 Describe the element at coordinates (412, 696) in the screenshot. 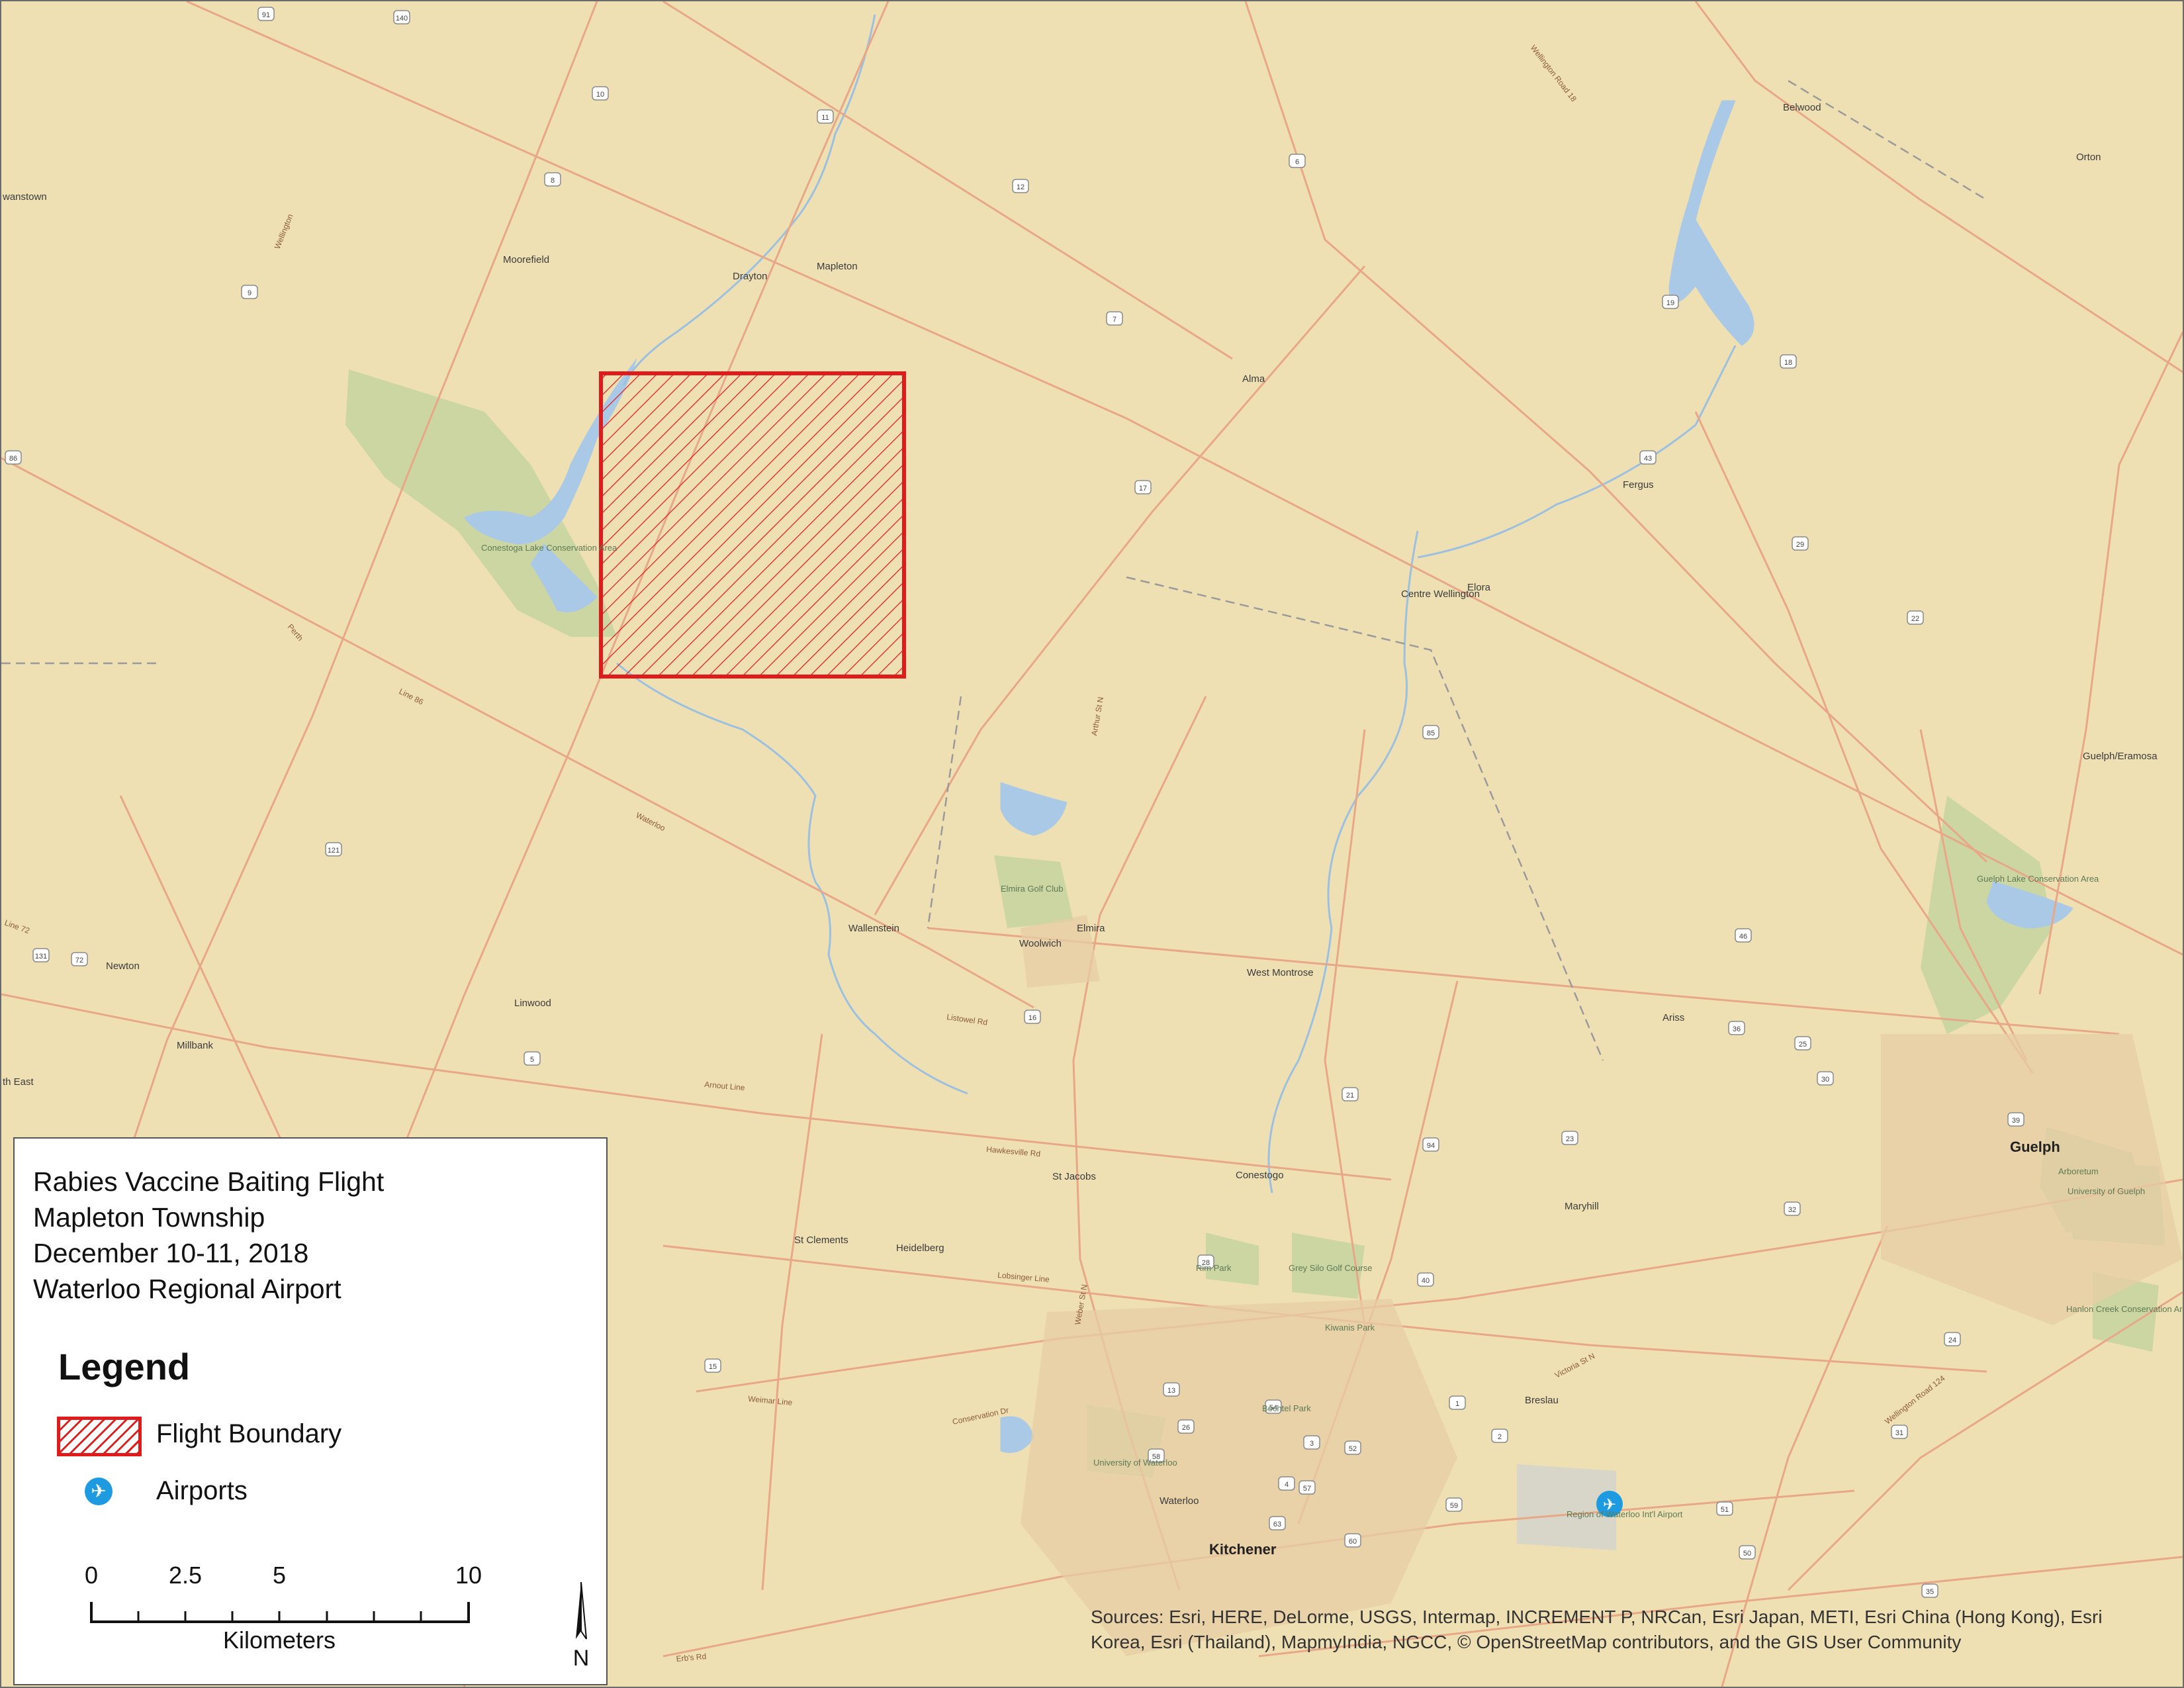

I see `road-label: Line 86` at that location.